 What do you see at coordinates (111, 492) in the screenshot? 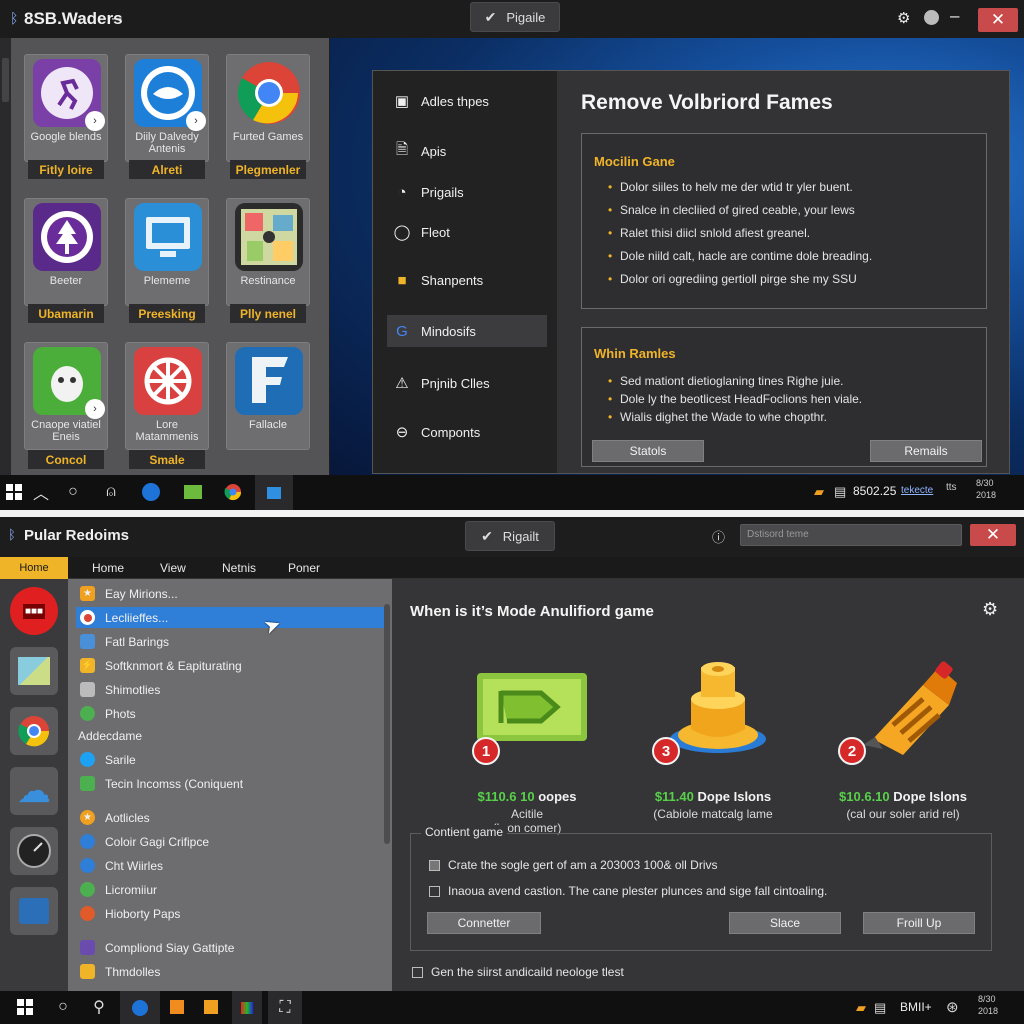
I see `person-icon: ⍝` at bounding box center [111, 492].